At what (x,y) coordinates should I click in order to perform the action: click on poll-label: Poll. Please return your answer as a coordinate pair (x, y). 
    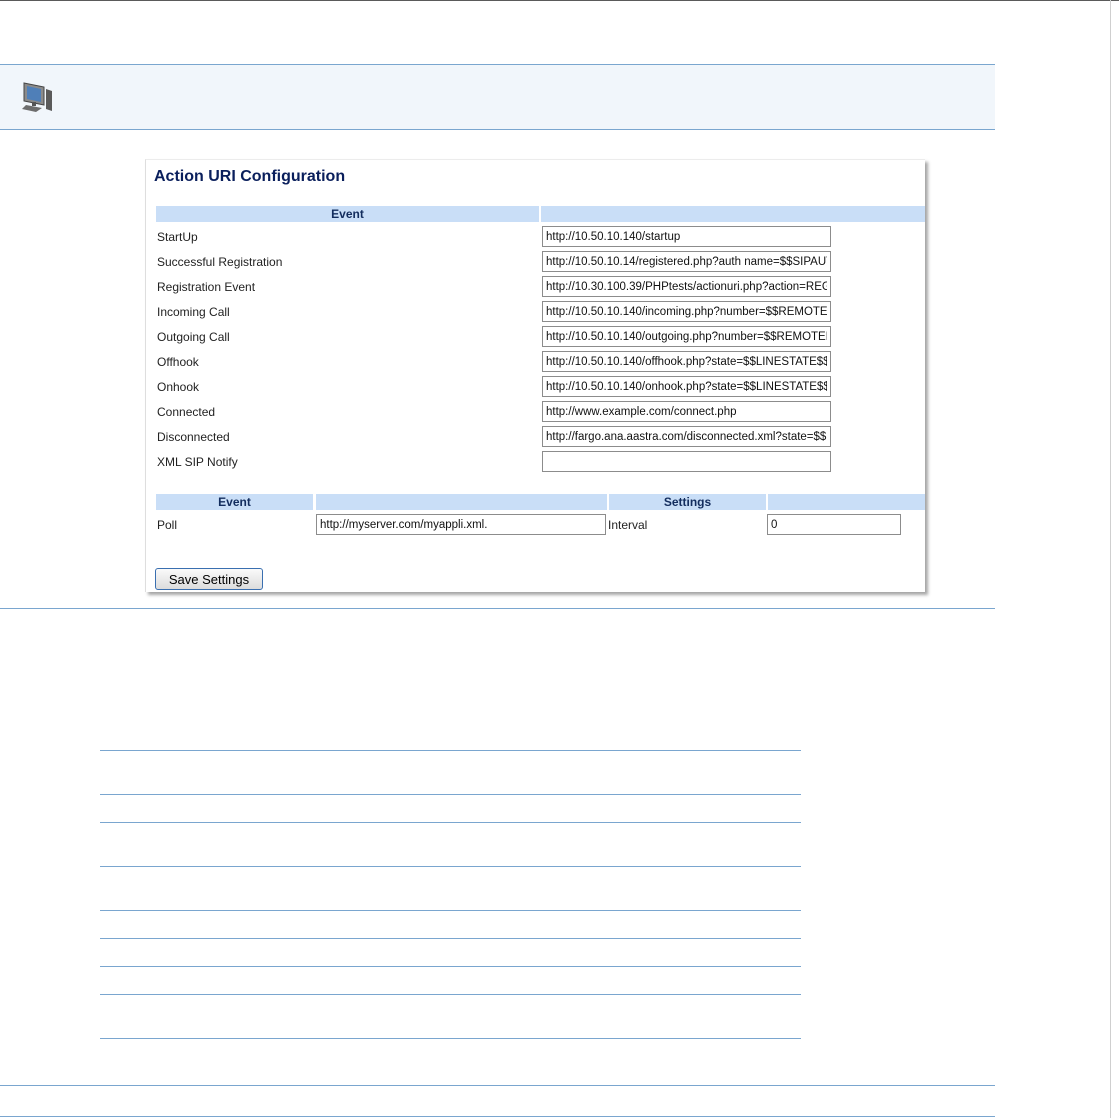
    Looking at the image, I should click on (167, 525).